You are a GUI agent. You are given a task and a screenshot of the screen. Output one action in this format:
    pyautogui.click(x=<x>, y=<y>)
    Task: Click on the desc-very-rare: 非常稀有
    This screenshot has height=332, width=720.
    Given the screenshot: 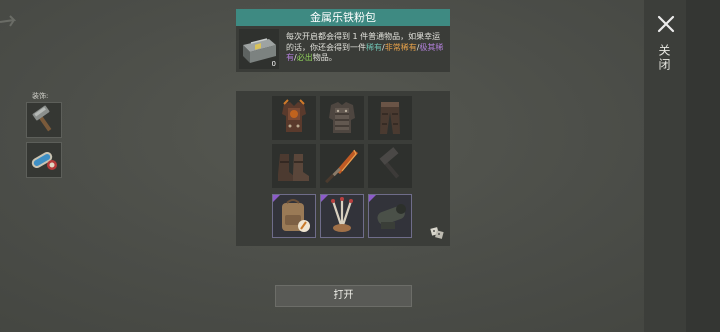 What is the action you would take?
    pyautogui.click(x=400, y=47)
    